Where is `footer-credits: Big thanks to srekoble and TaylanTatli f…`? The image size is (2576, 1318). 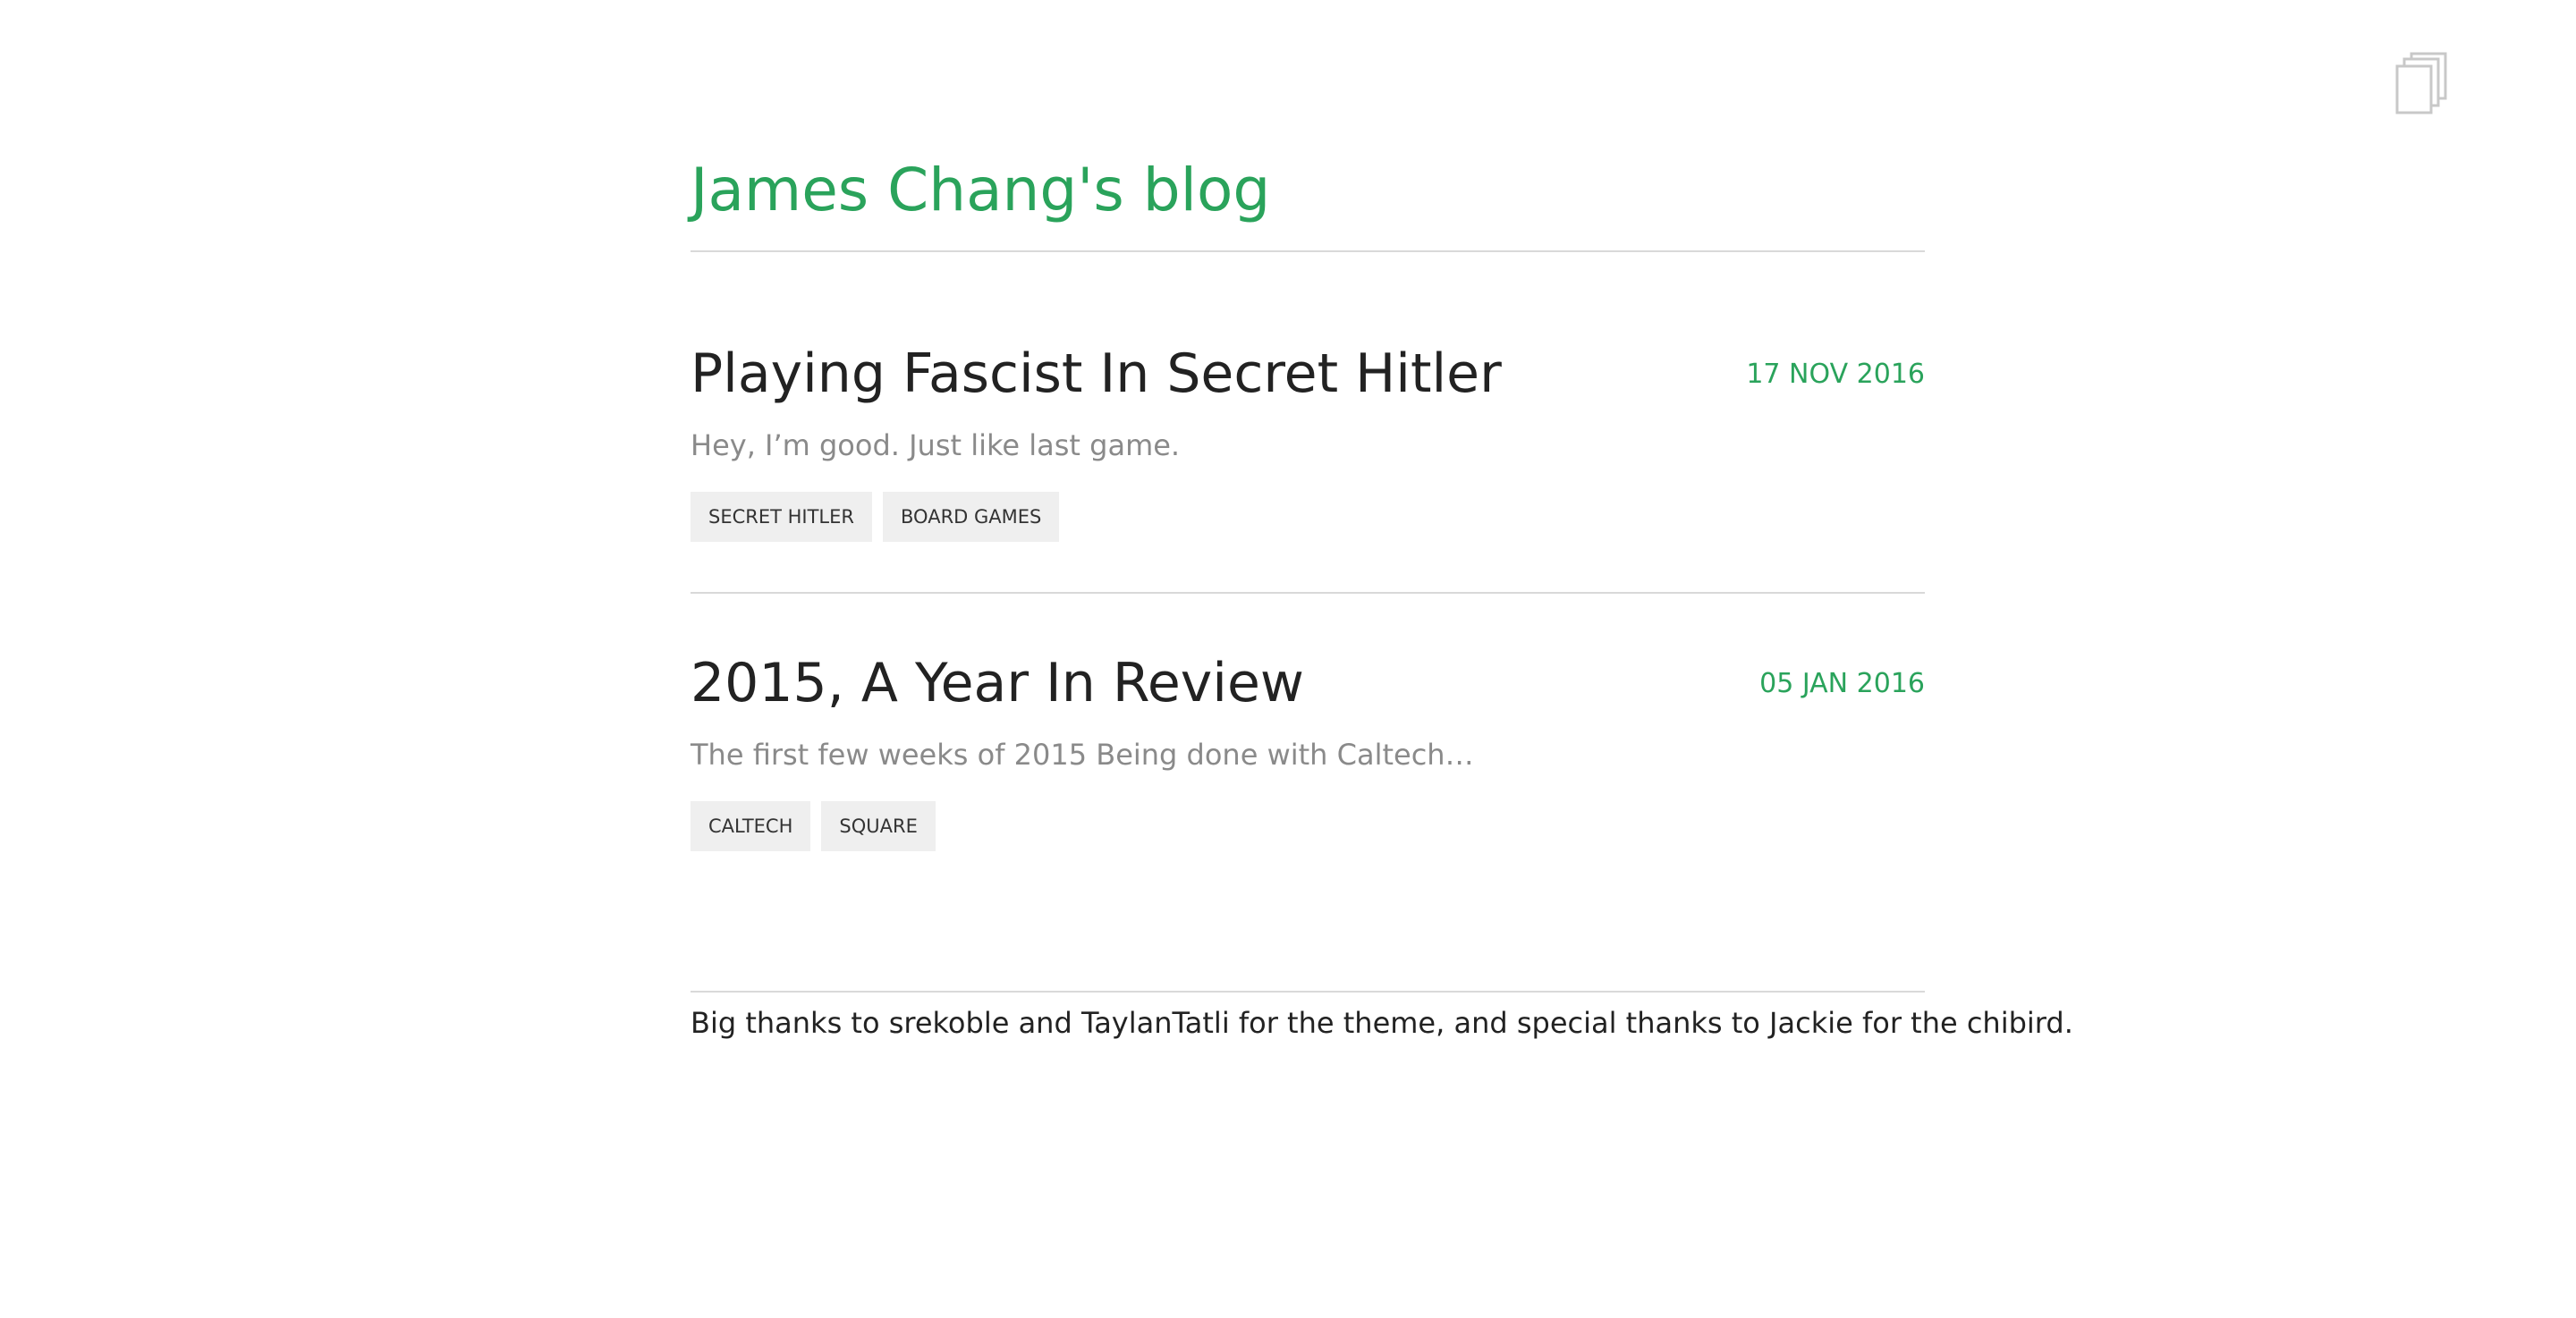
footer-credits: Big thanks to srekoble and TaylanTatli f… is located at coordinates (1382, 1023).